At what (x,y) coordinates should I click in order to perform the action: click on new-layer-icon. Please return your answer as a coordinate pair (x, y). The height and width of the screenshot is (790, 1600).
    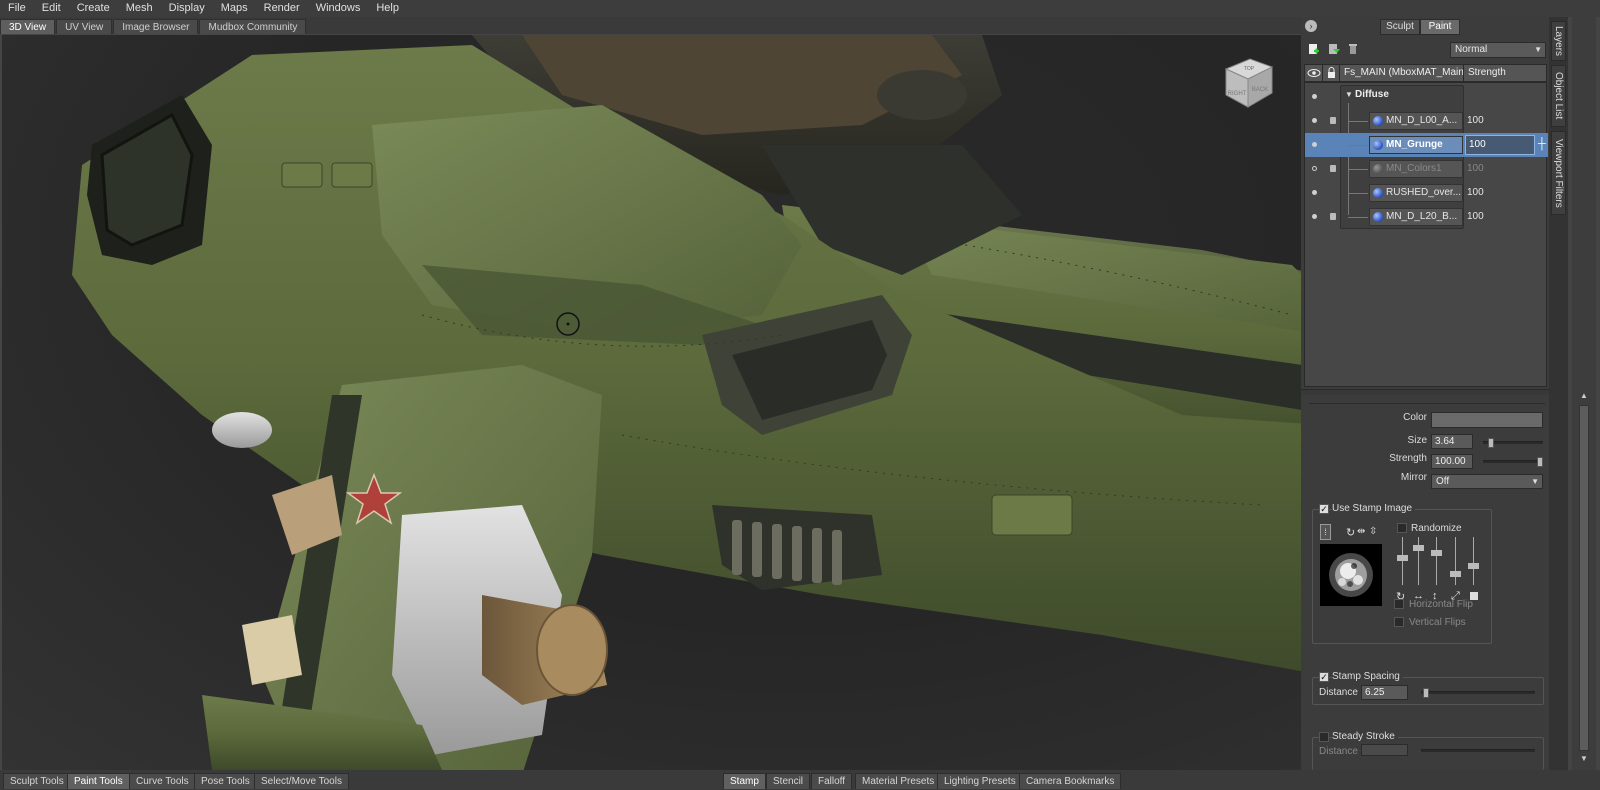
    Looking at the image, I should click on (1314, 49).